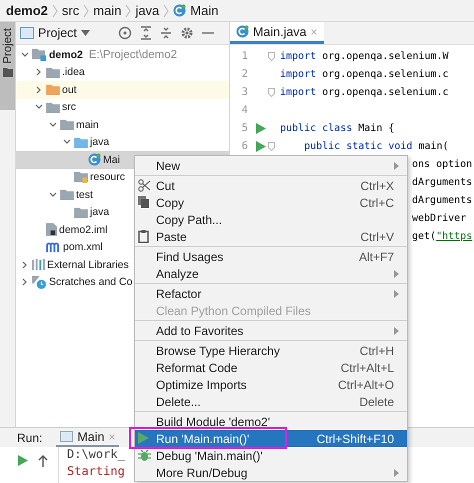  Describe the element at coordinates (147, 10) in the screenshot. I see `breadcrumb-item: java` at that location.